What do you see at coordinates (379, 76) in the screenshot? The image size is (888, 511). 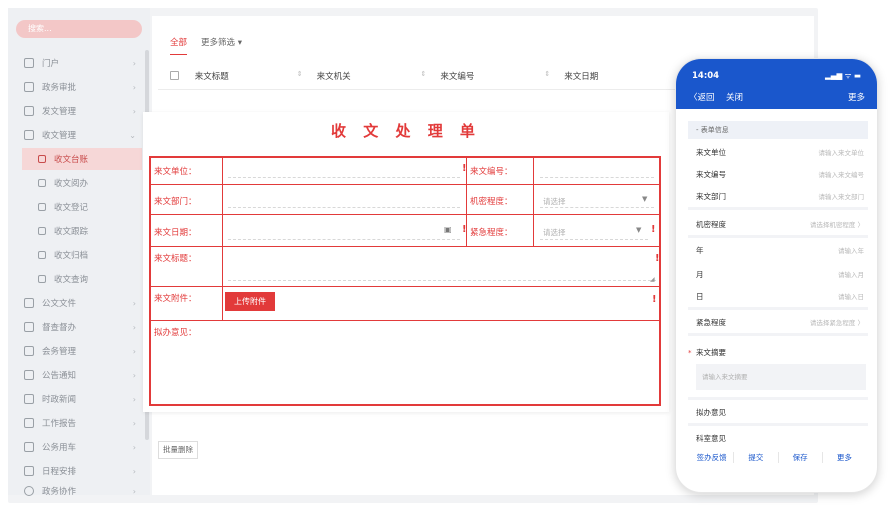 I see `column-header: 来文机关 ⇕` at bounding box center [379, 76].